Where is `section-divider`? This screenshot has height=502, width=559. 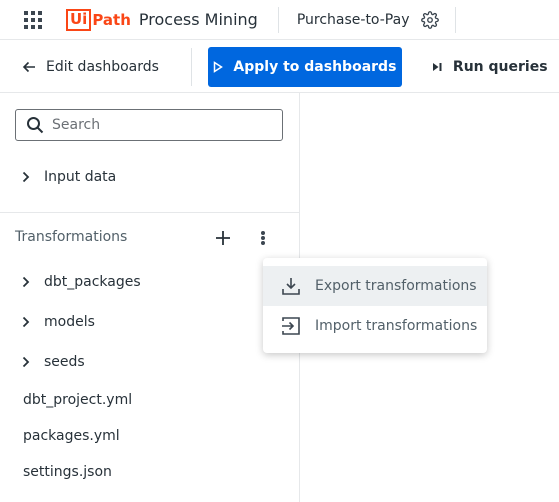 section-divider is located at coordinates (149, 212).